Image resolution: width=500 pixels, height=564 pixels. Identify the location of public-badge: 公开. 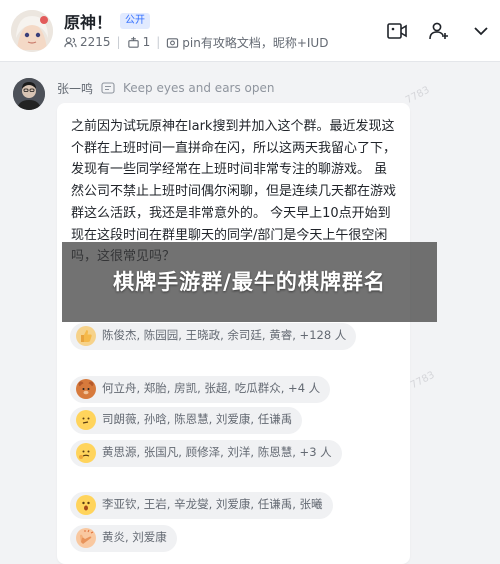
(135, 21).